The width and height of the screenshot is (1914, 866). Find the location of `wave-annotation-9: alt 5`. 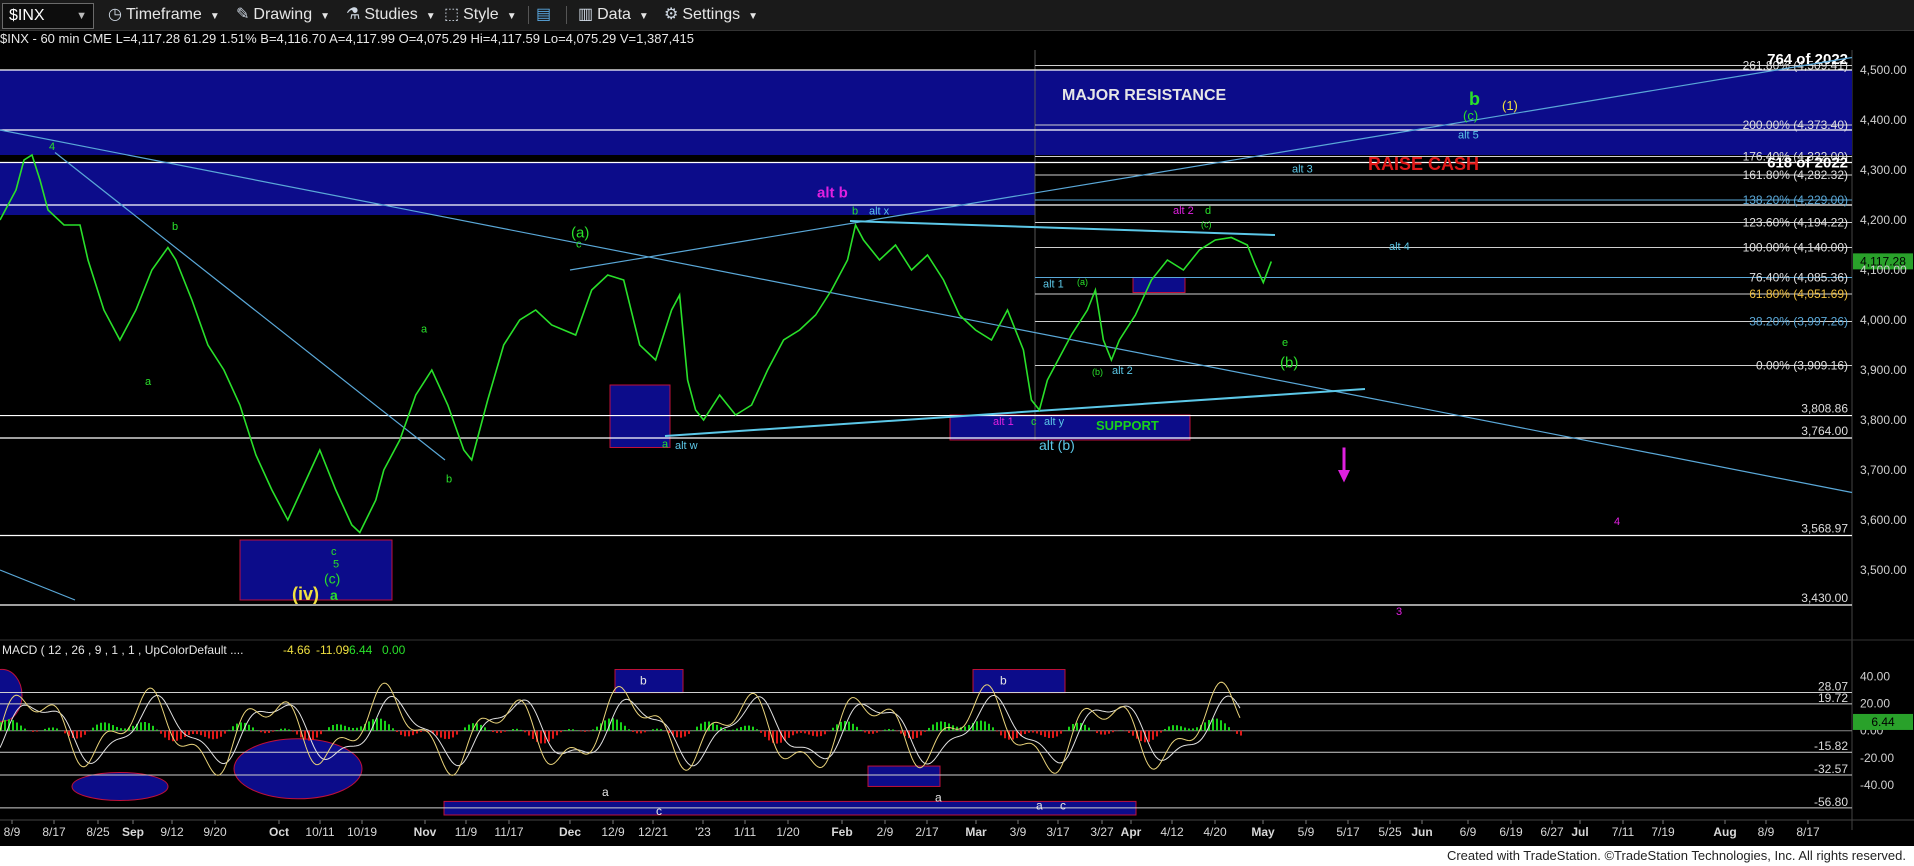

wave-annotation-9: alt 5 is located at coordinates (1468, 136).